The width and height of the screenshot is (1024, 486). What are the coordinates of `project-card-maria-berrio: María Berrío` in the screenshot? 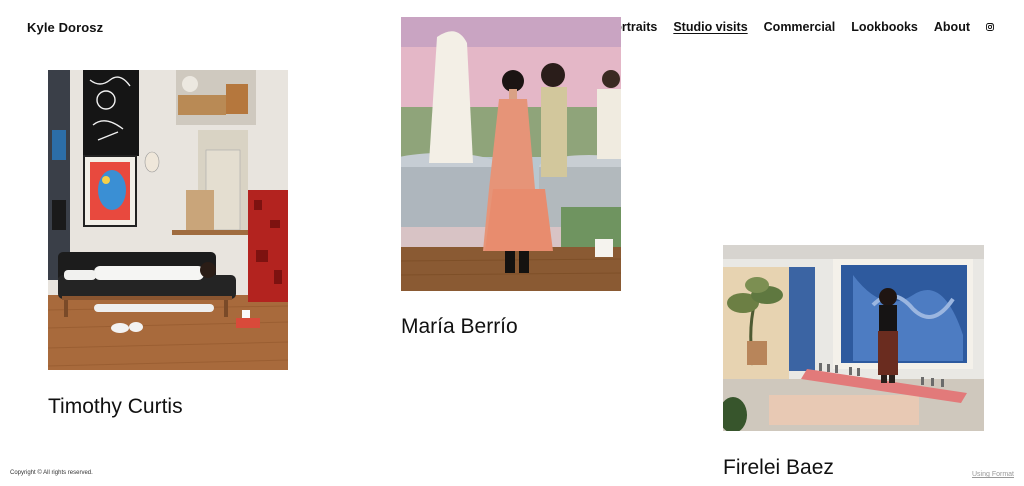 It's located at (511, 177).